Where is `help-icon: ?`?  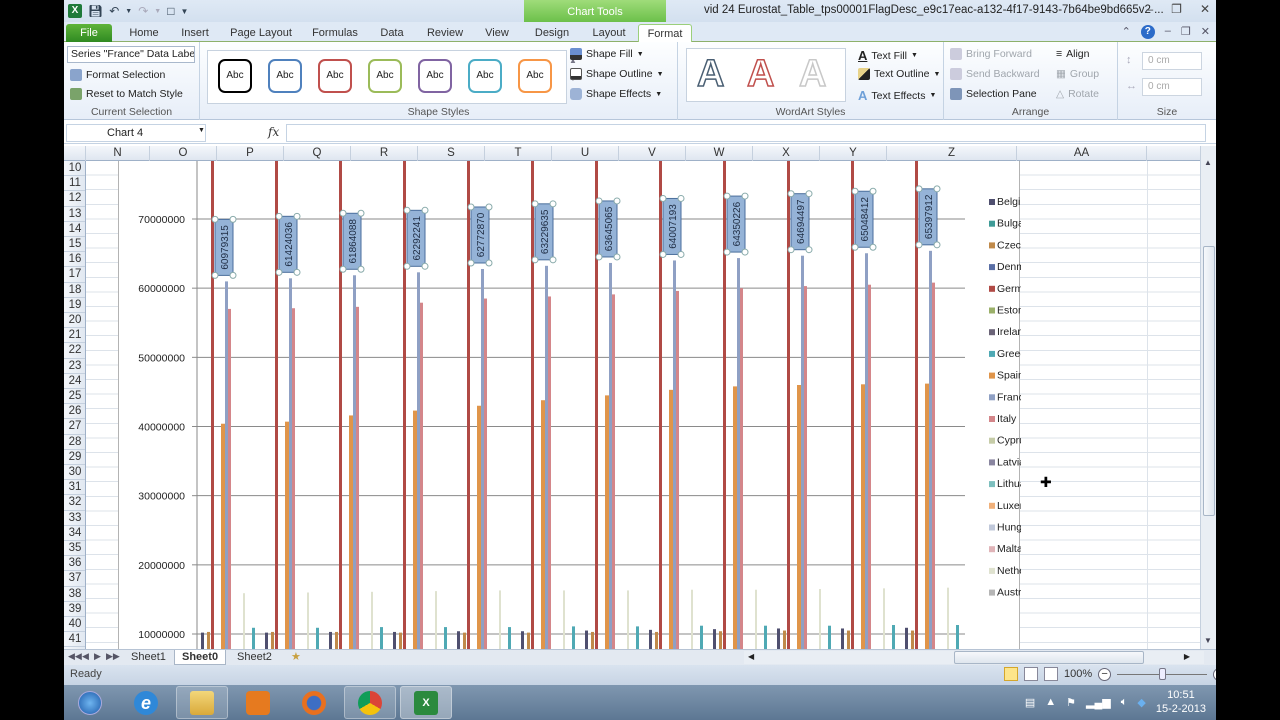 help-icon: ? is located at coordinates (1147, 32).